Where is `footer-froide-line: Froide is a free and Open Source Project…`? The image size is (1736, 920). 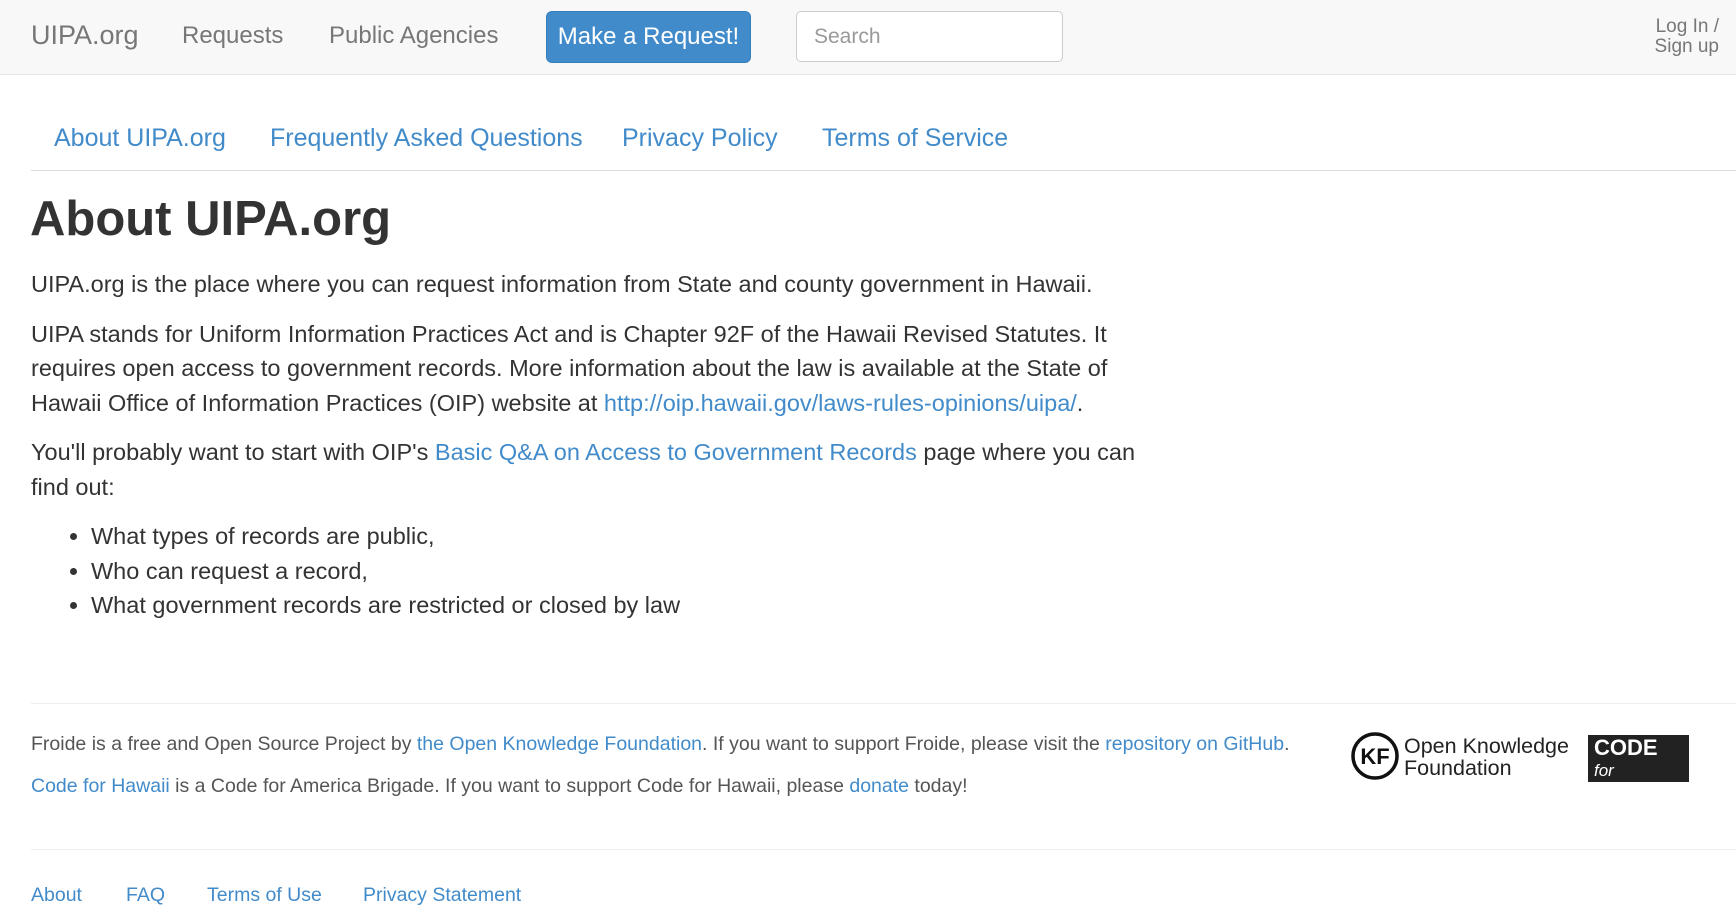 footer-froide-line: Froide is a free and Open Source Project… is located at coordinates (660, 744).